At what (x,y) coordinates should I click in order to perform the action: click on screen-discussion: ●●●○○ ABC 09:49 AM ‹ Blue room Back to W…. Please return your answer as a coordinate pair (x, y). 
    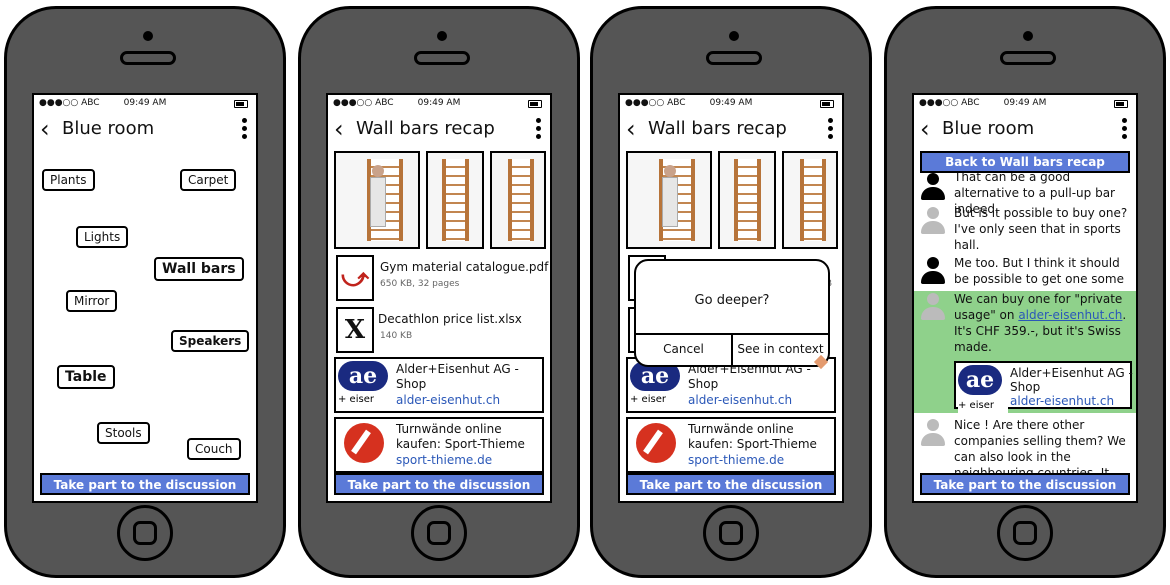
    Looking at the image, I should click on (1025, 298).